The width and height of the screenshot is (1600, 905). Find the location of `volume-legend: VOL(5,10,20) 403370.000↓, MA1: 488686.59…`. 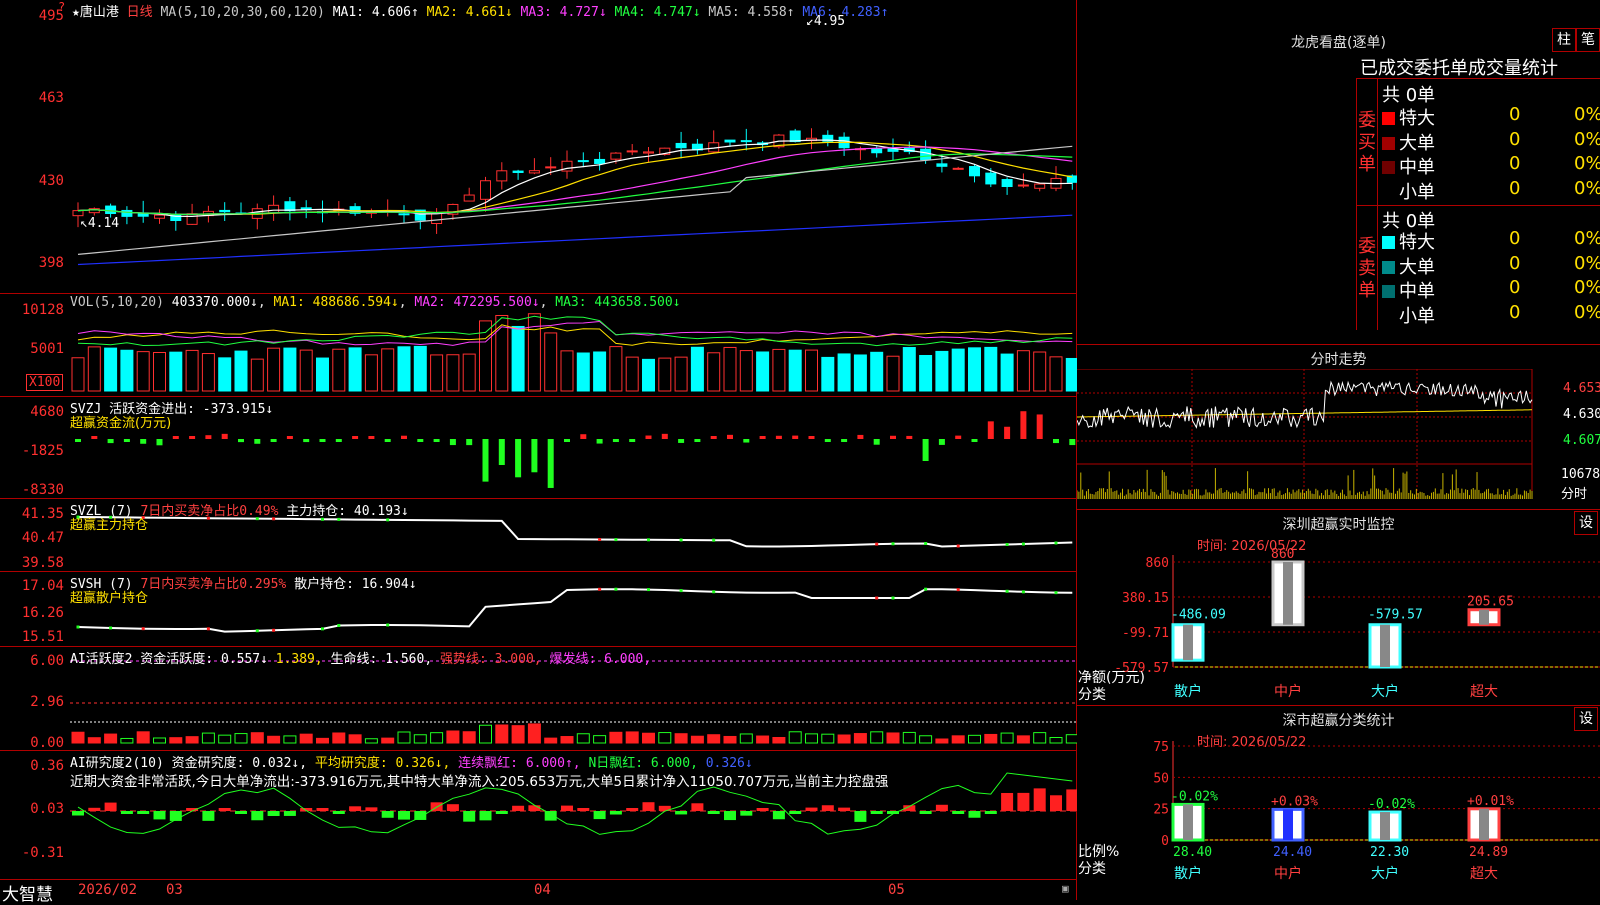

volume-legend: VOL(5,10,20) 403370.000↓, MA1: 488686.59… is located at coordinates (375, 302).